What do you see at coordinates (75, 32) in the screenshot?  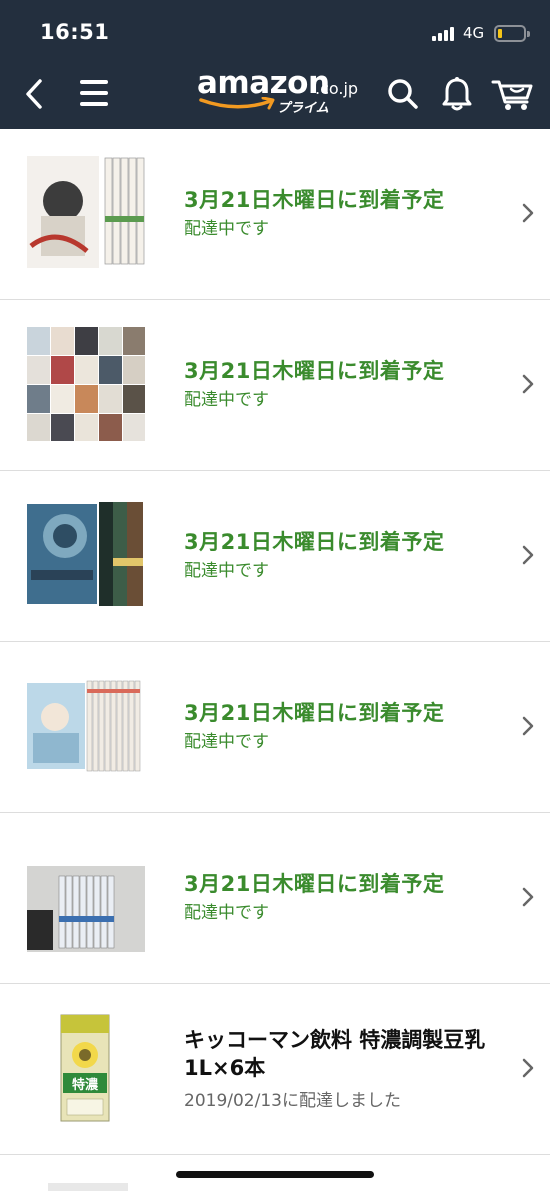 I see `status-time: 16:51` at bounding box center [75, 32].